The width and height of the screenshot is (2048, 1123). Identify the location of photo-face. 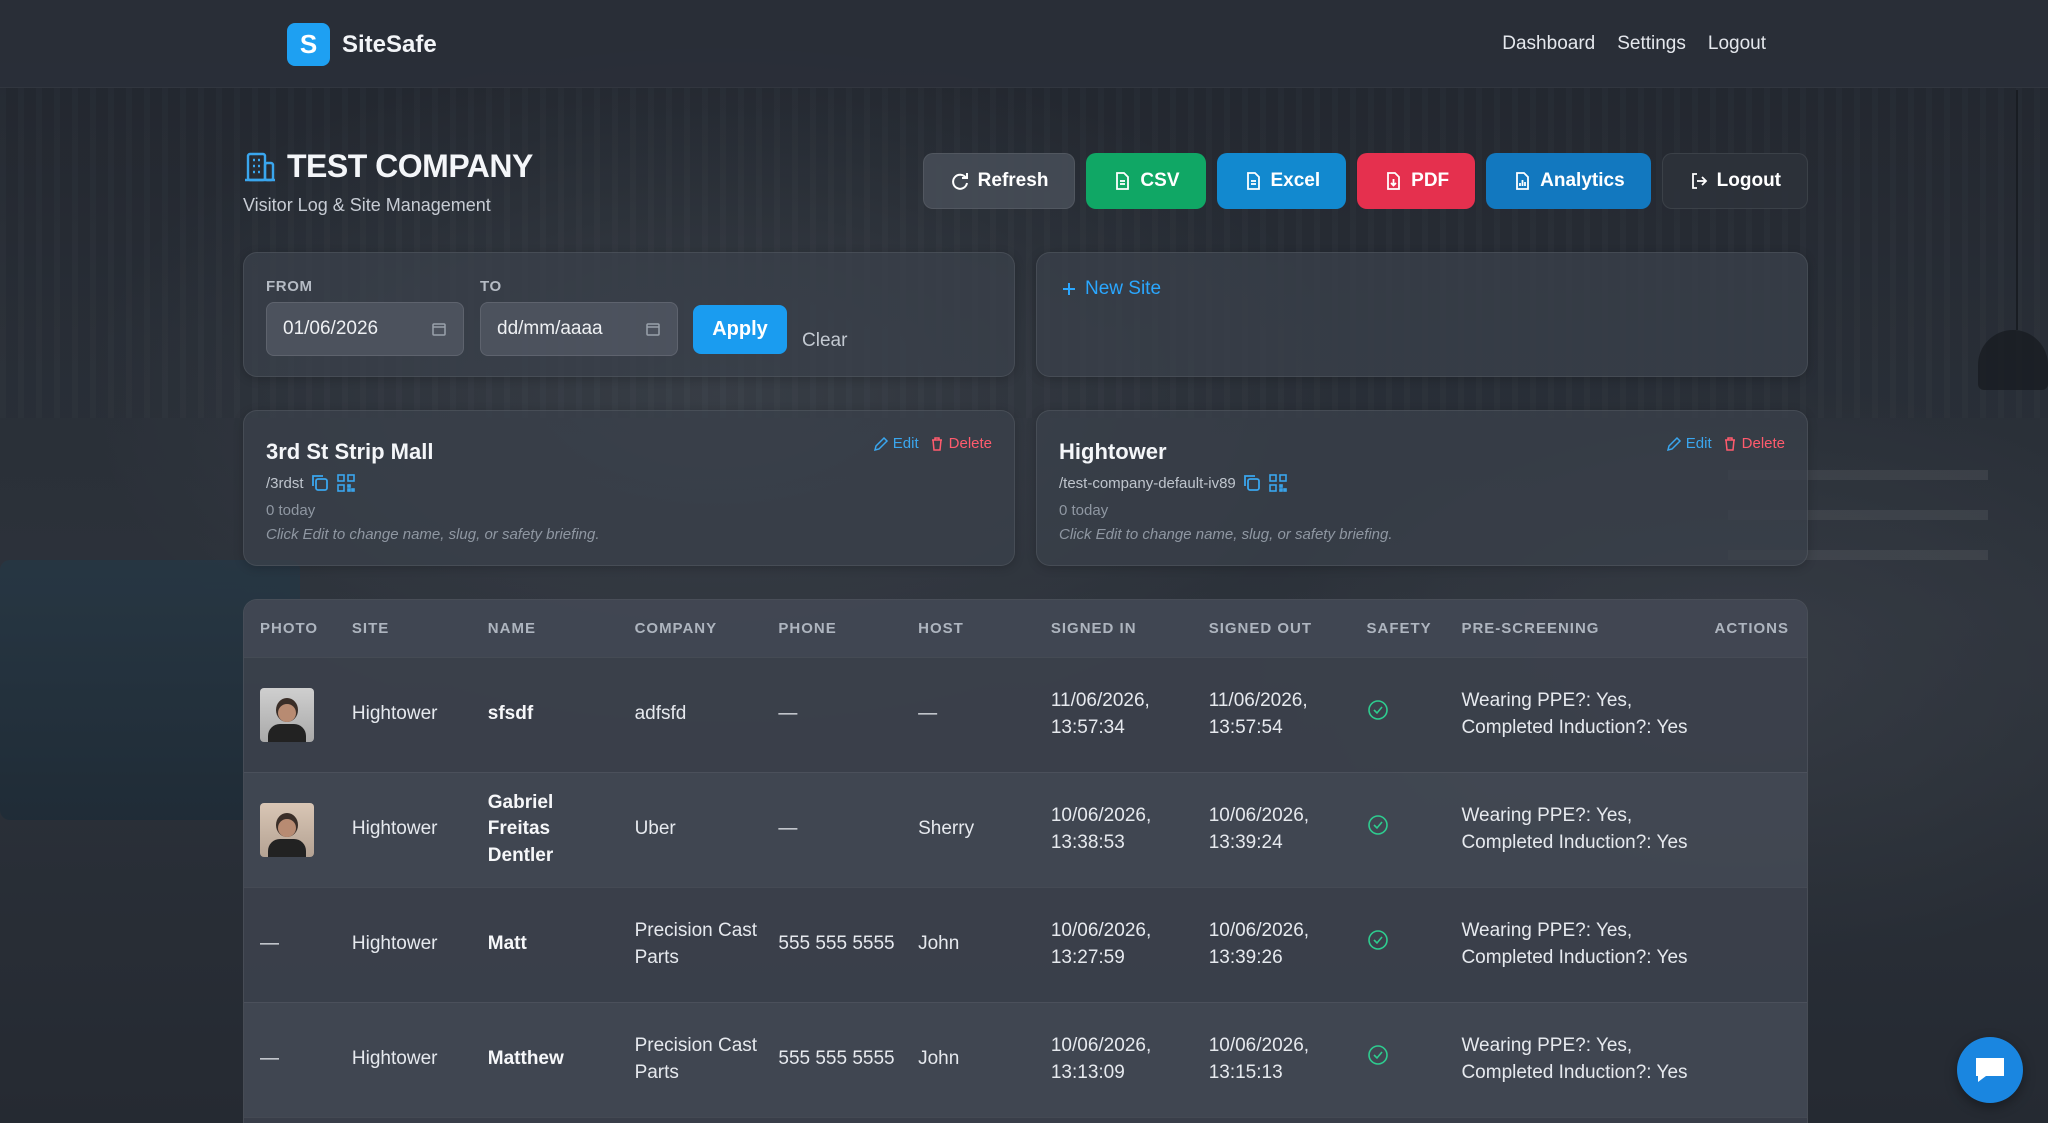
(287, 827).